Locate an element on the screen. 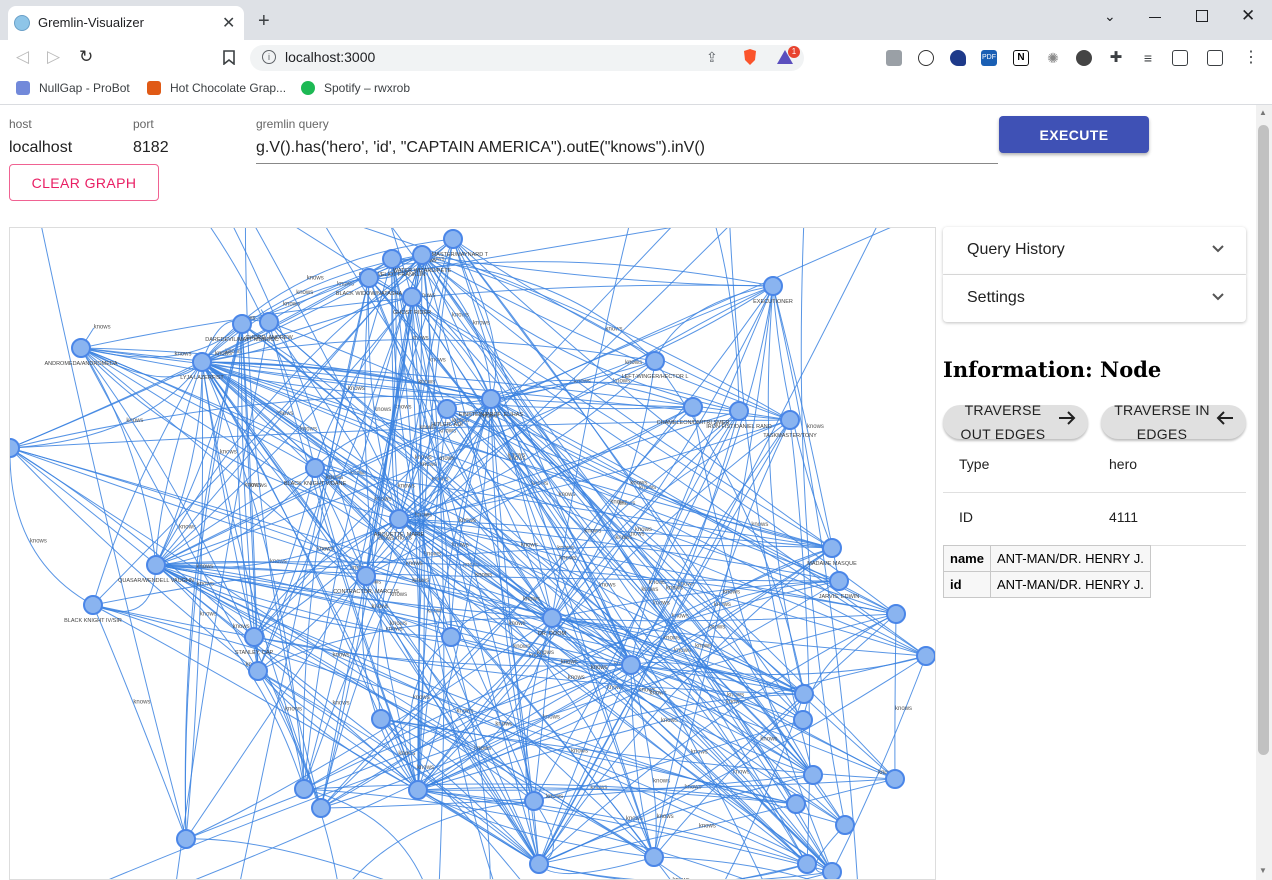 The image size is (1272, 880). scroll-down-icon: ▼ is located at coordinates (1263, 870).